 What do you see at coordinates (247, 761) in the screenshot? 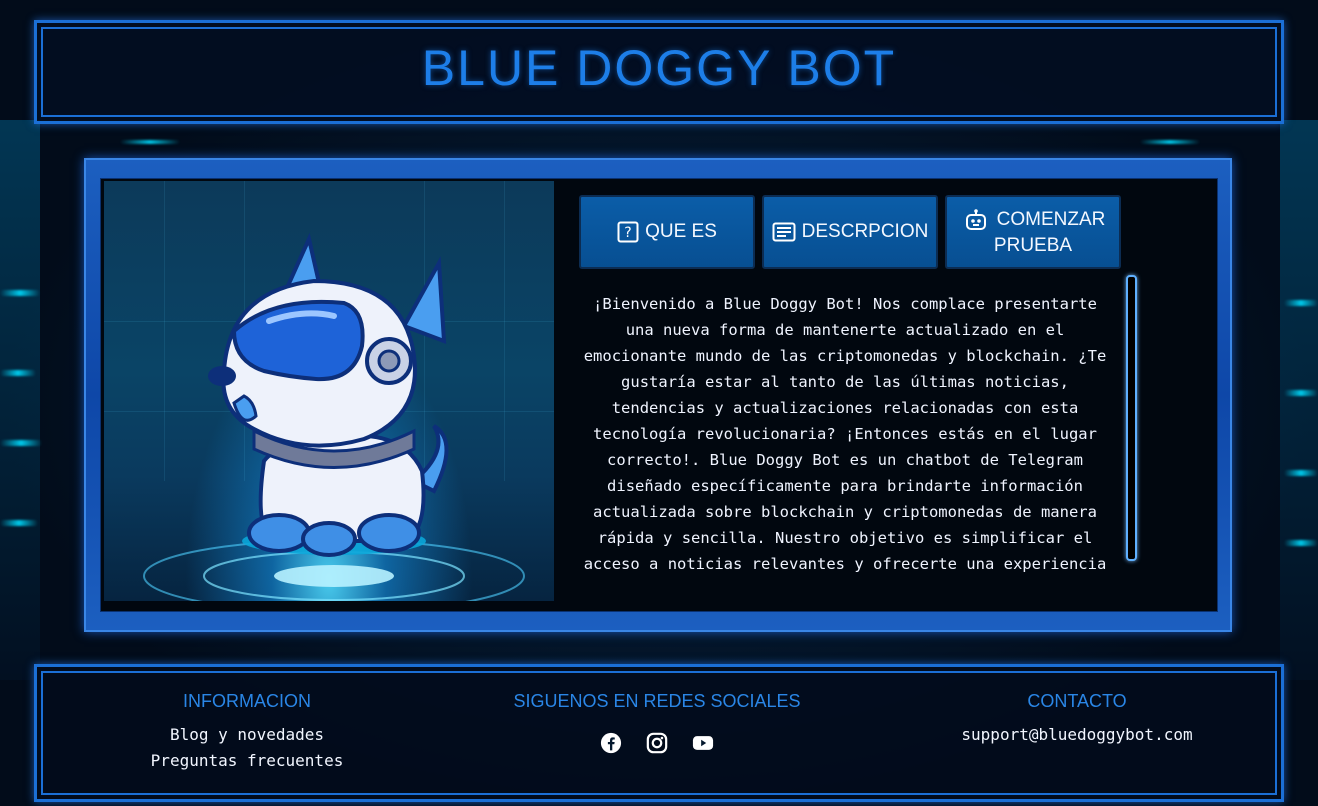
I see `faq-link: Preguntas frecuentes` at bounding box center [247, 761].